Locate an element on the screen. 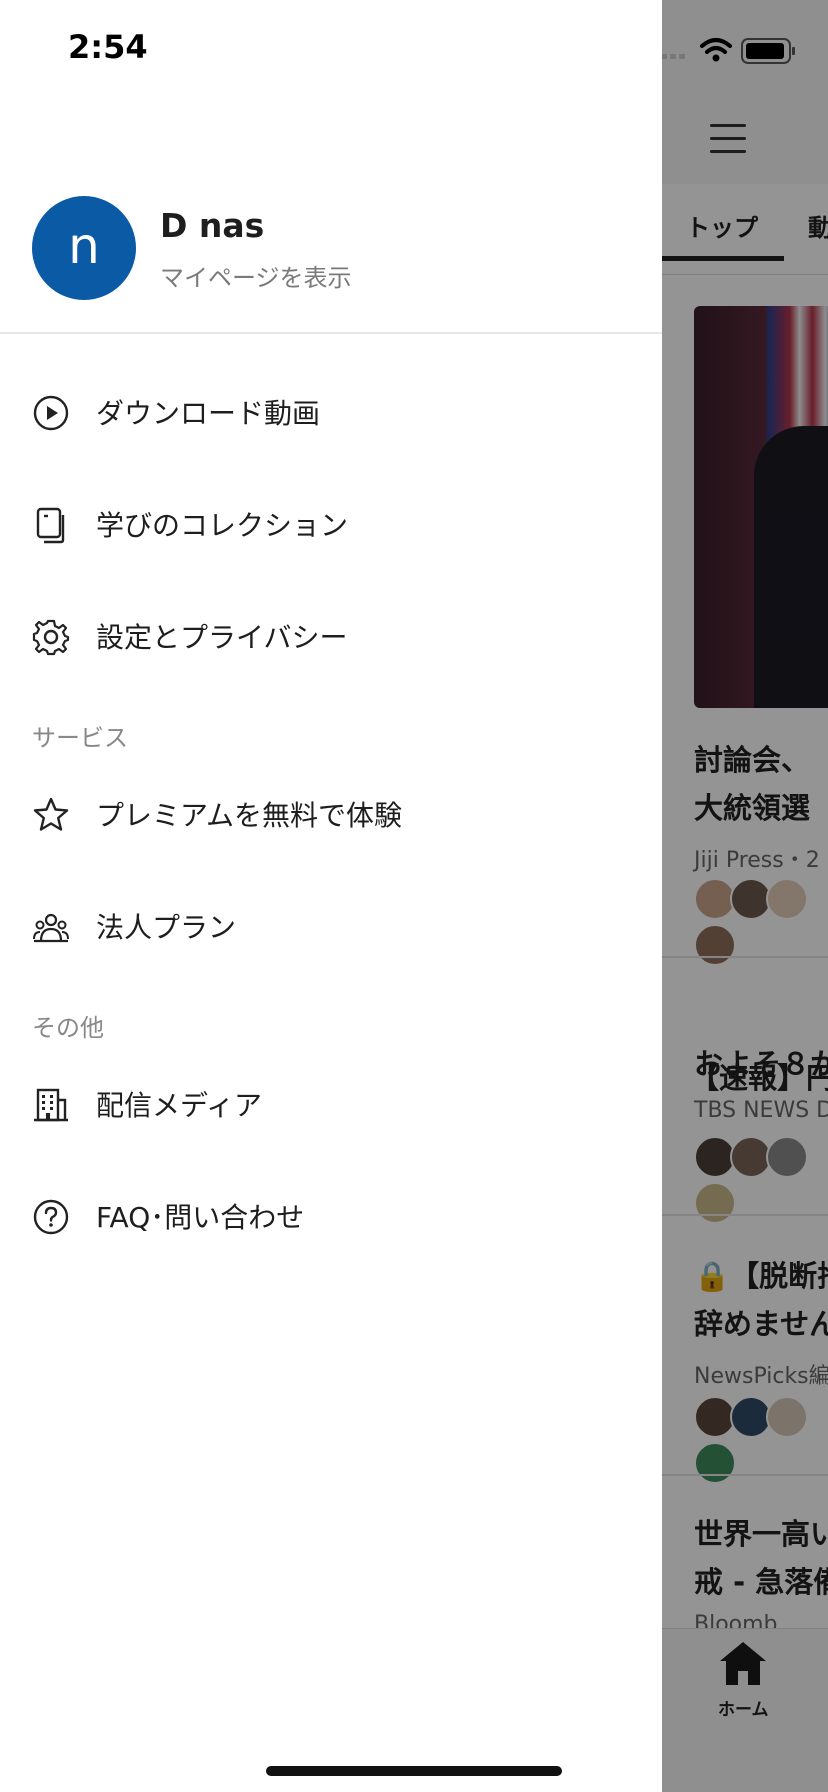 This screenshot has width=828, height=1792. section-header-other: その他 is located at coordinates (68, 1028).